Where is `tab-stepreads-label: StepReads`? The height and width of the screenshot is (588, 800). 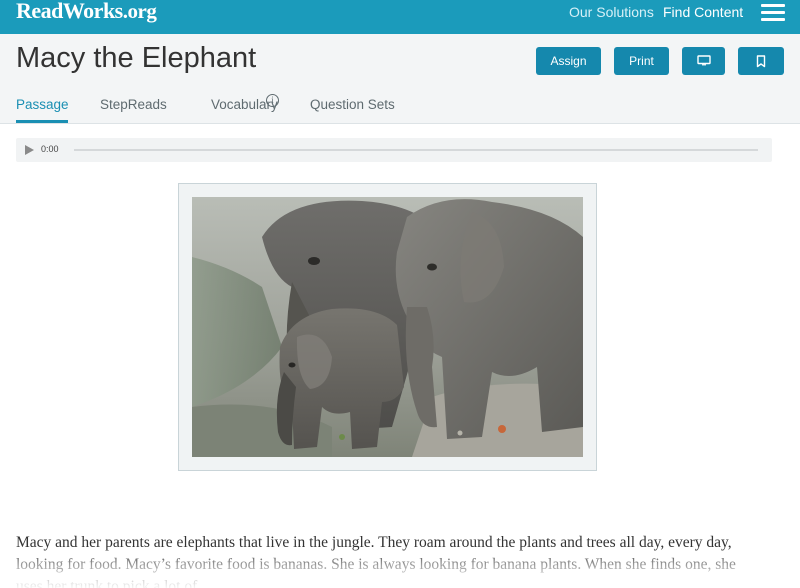 tab-stepreads-label: StepReads is located at coordinates (133, 104).